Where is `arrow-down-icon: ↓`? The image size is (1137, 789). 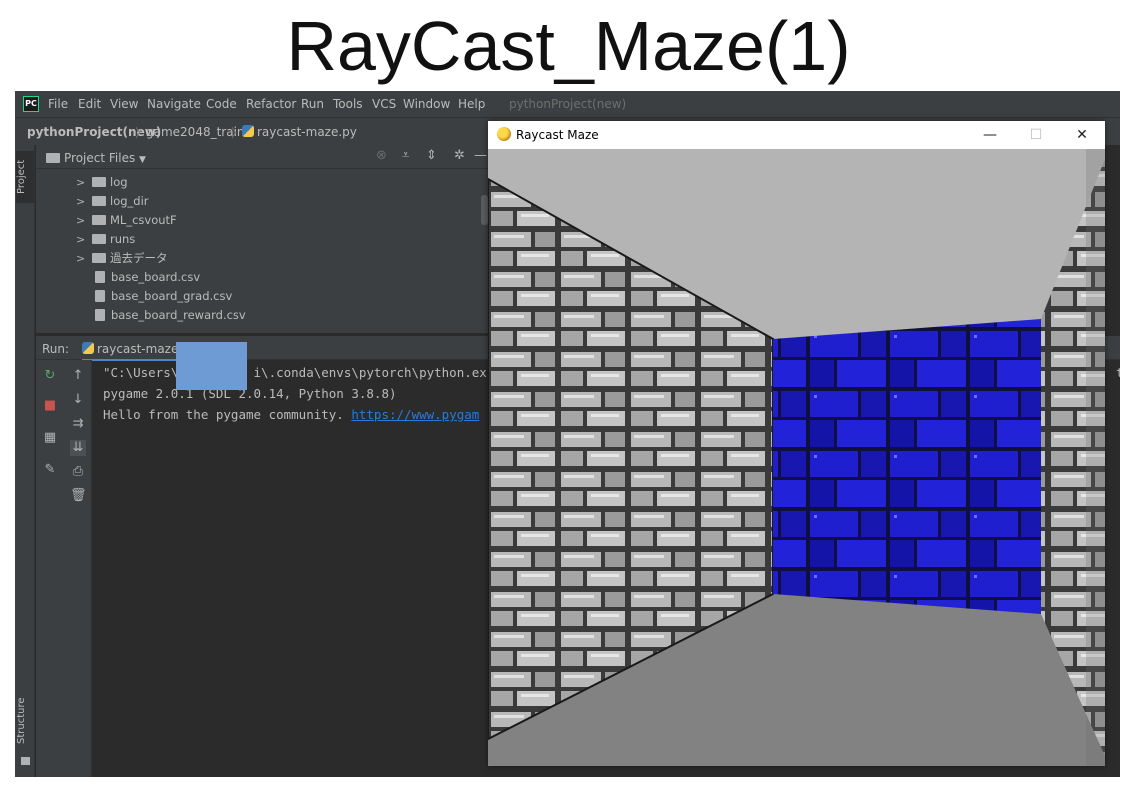
arrow-down-icon: ↓ is located at coordinates (78, 400).